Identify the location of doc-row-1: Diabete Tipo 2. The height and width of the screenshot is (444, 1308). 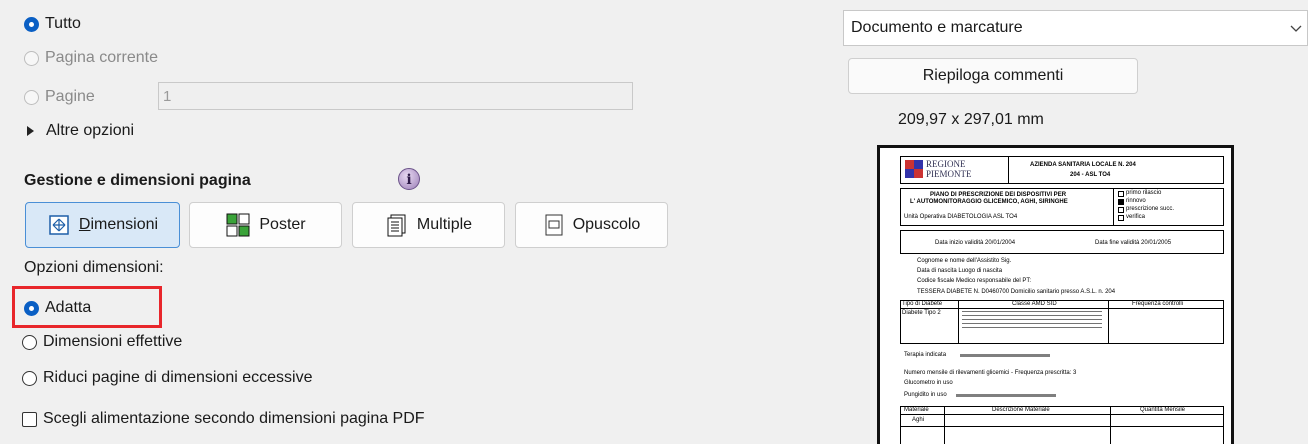
(921, 313).